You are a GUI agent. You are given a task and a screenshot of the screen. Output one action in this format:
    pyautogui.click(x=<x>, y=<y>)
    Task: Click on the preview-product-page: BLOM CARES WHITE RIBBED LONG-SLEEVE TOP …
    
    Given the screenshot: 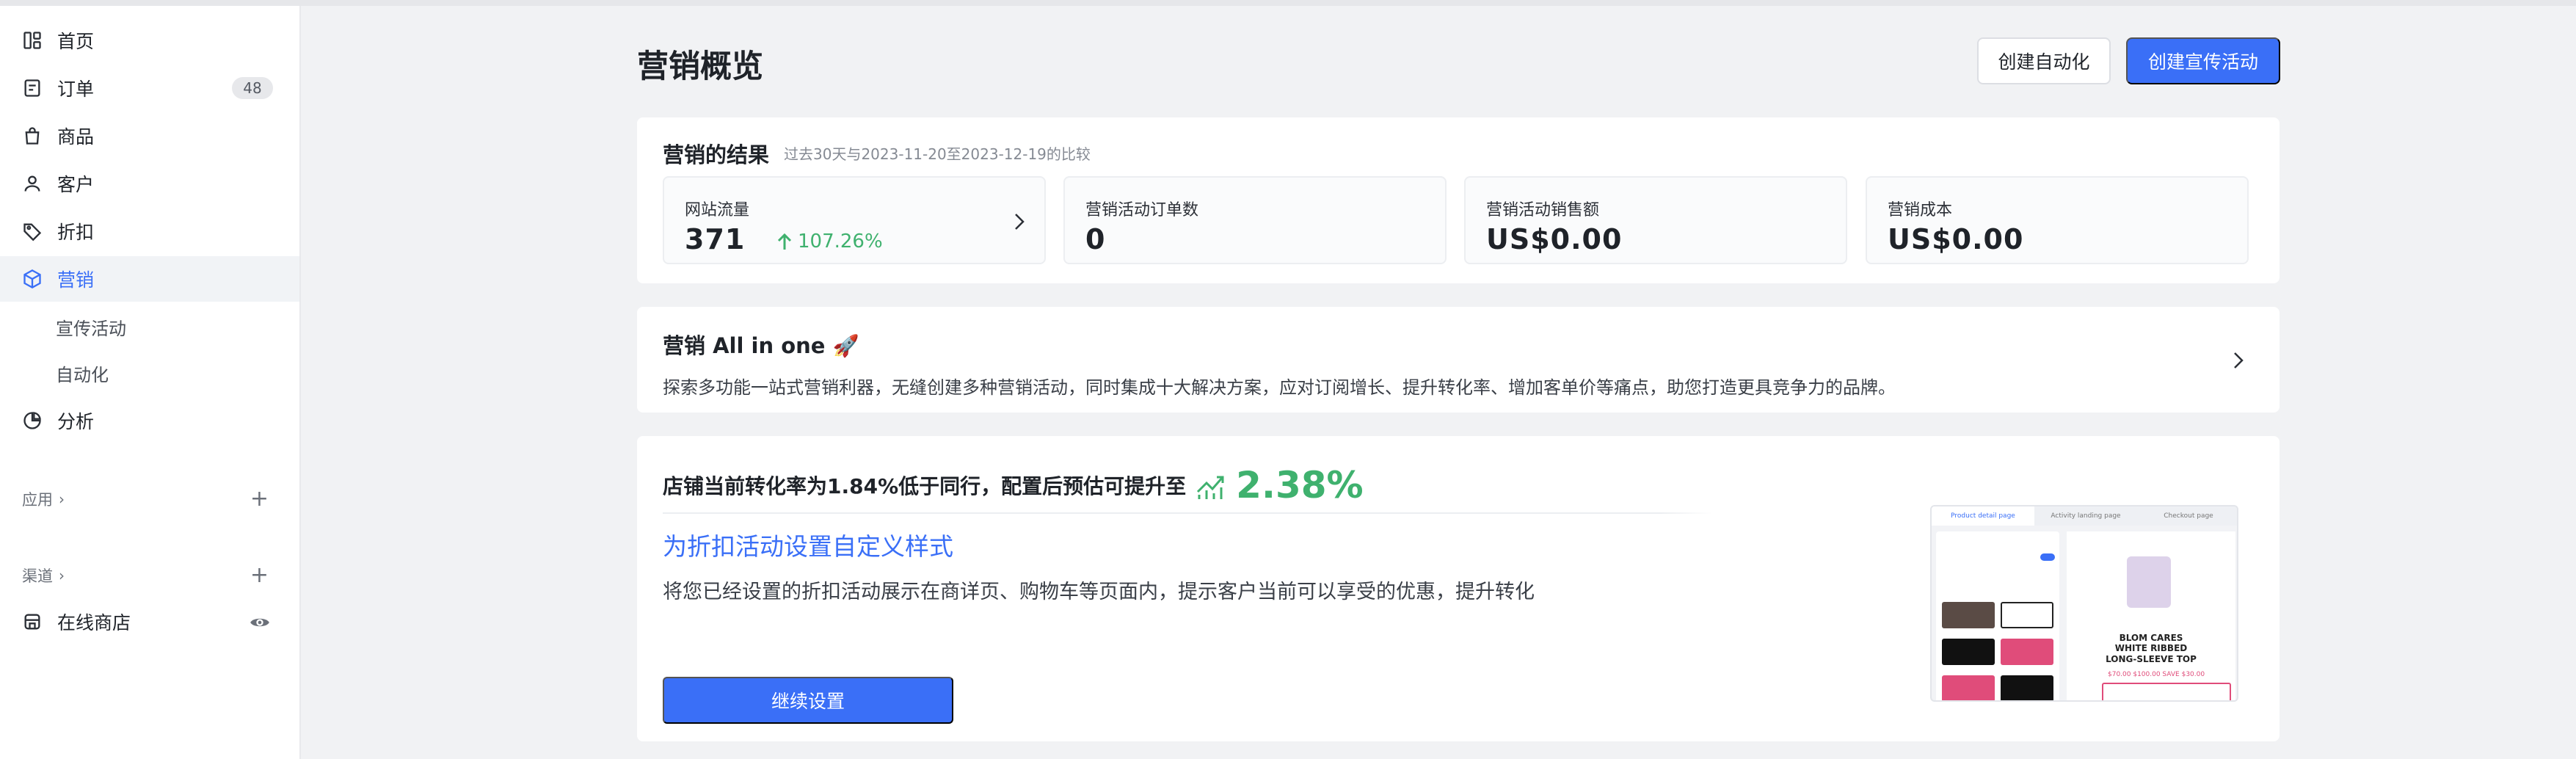 What is the action you would take?
    pyautogui.click(x=2151, y=615)
    